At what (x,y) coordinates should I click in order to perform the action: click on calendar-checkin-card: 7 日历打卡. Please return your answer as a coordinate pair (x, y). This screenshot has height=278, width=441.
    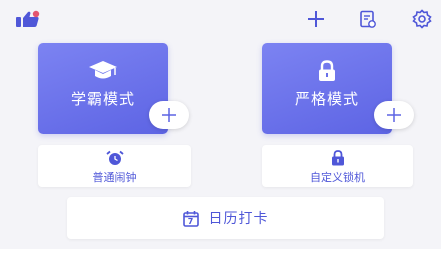
    Looking at the image, I should click on (225, 218).